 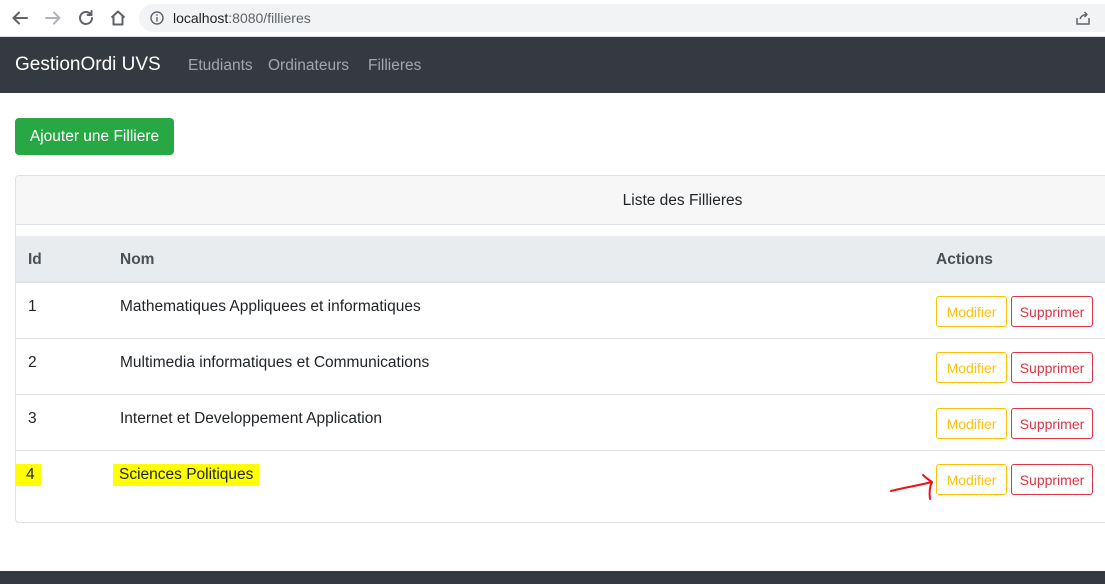 I want to click on url-host: localhost, so click(x=201, y=18).